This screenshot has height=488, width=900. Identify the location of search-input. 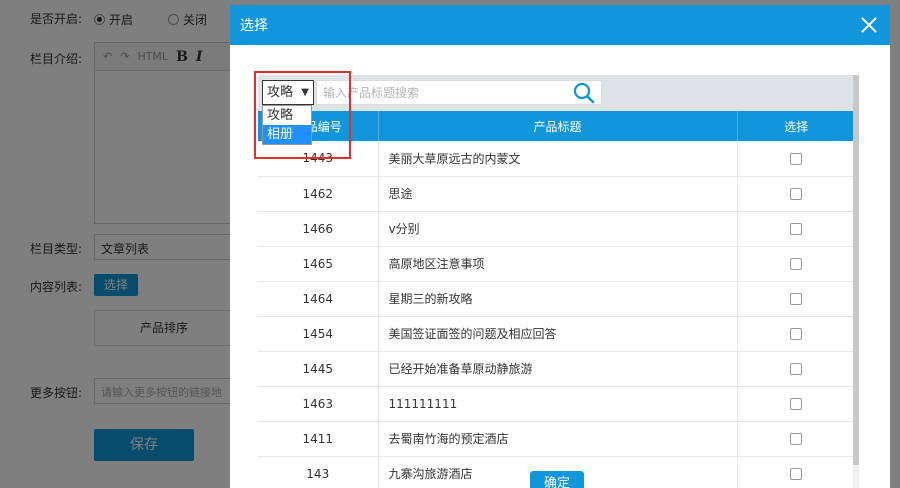
(459, 92).